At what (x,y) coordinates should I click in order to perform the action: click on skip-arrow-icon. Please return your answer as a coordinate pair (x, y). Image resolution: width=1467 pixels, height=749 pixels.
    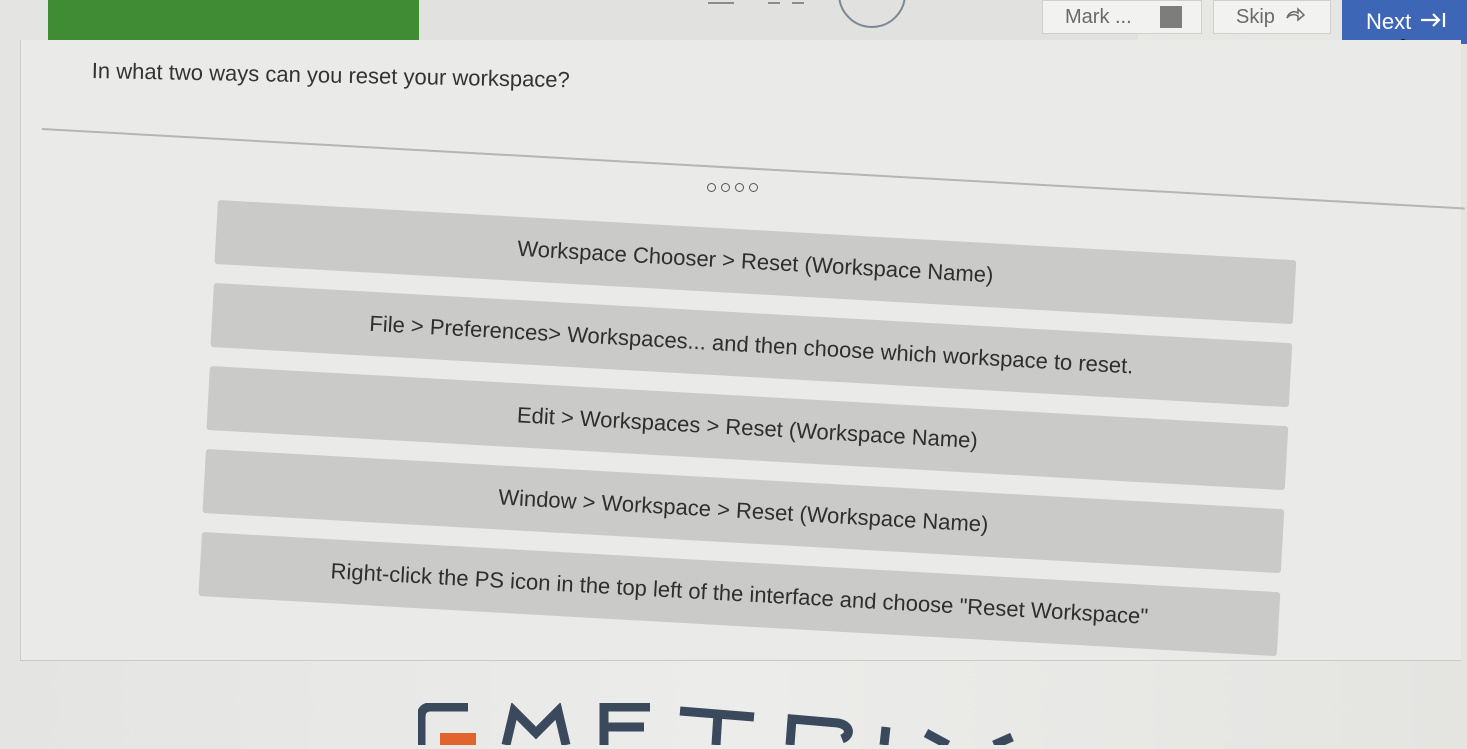
    Looking at the image, I should click on (1295, 17).